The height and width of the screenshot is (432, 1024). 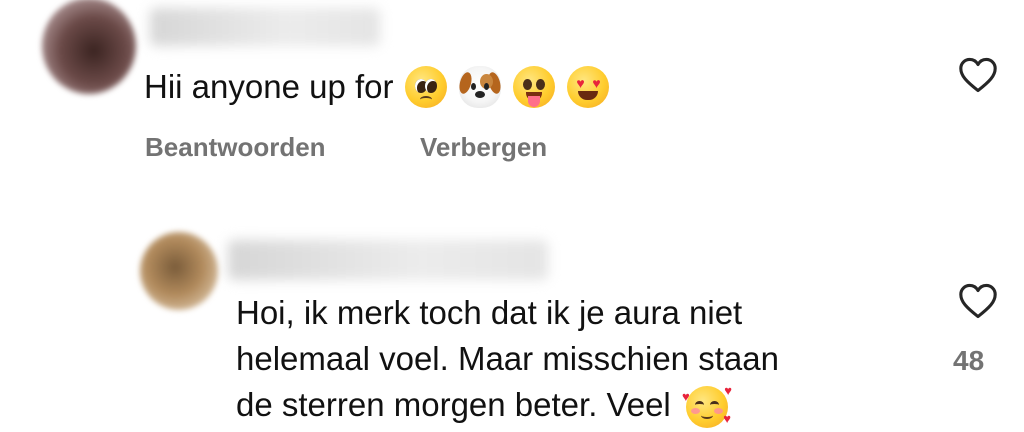 I want to click on hide-button: Verbergen, so click(x=483, y=147).